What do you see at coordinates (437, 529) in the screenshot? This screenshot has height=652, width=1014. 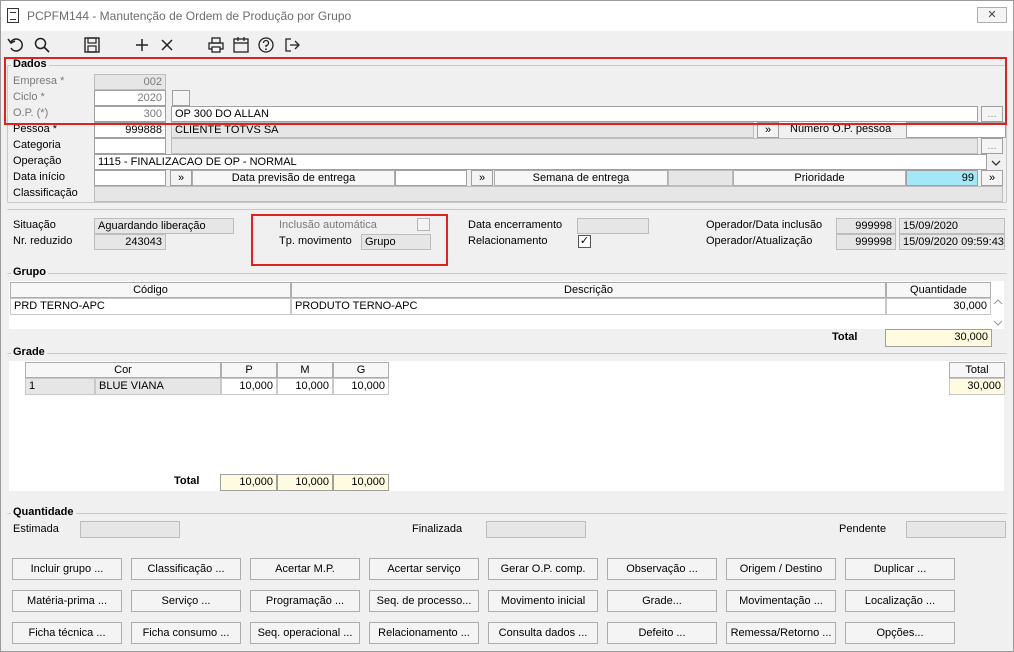 I see `finalizada-label: Finalizada` at bounding box center [437, 529].